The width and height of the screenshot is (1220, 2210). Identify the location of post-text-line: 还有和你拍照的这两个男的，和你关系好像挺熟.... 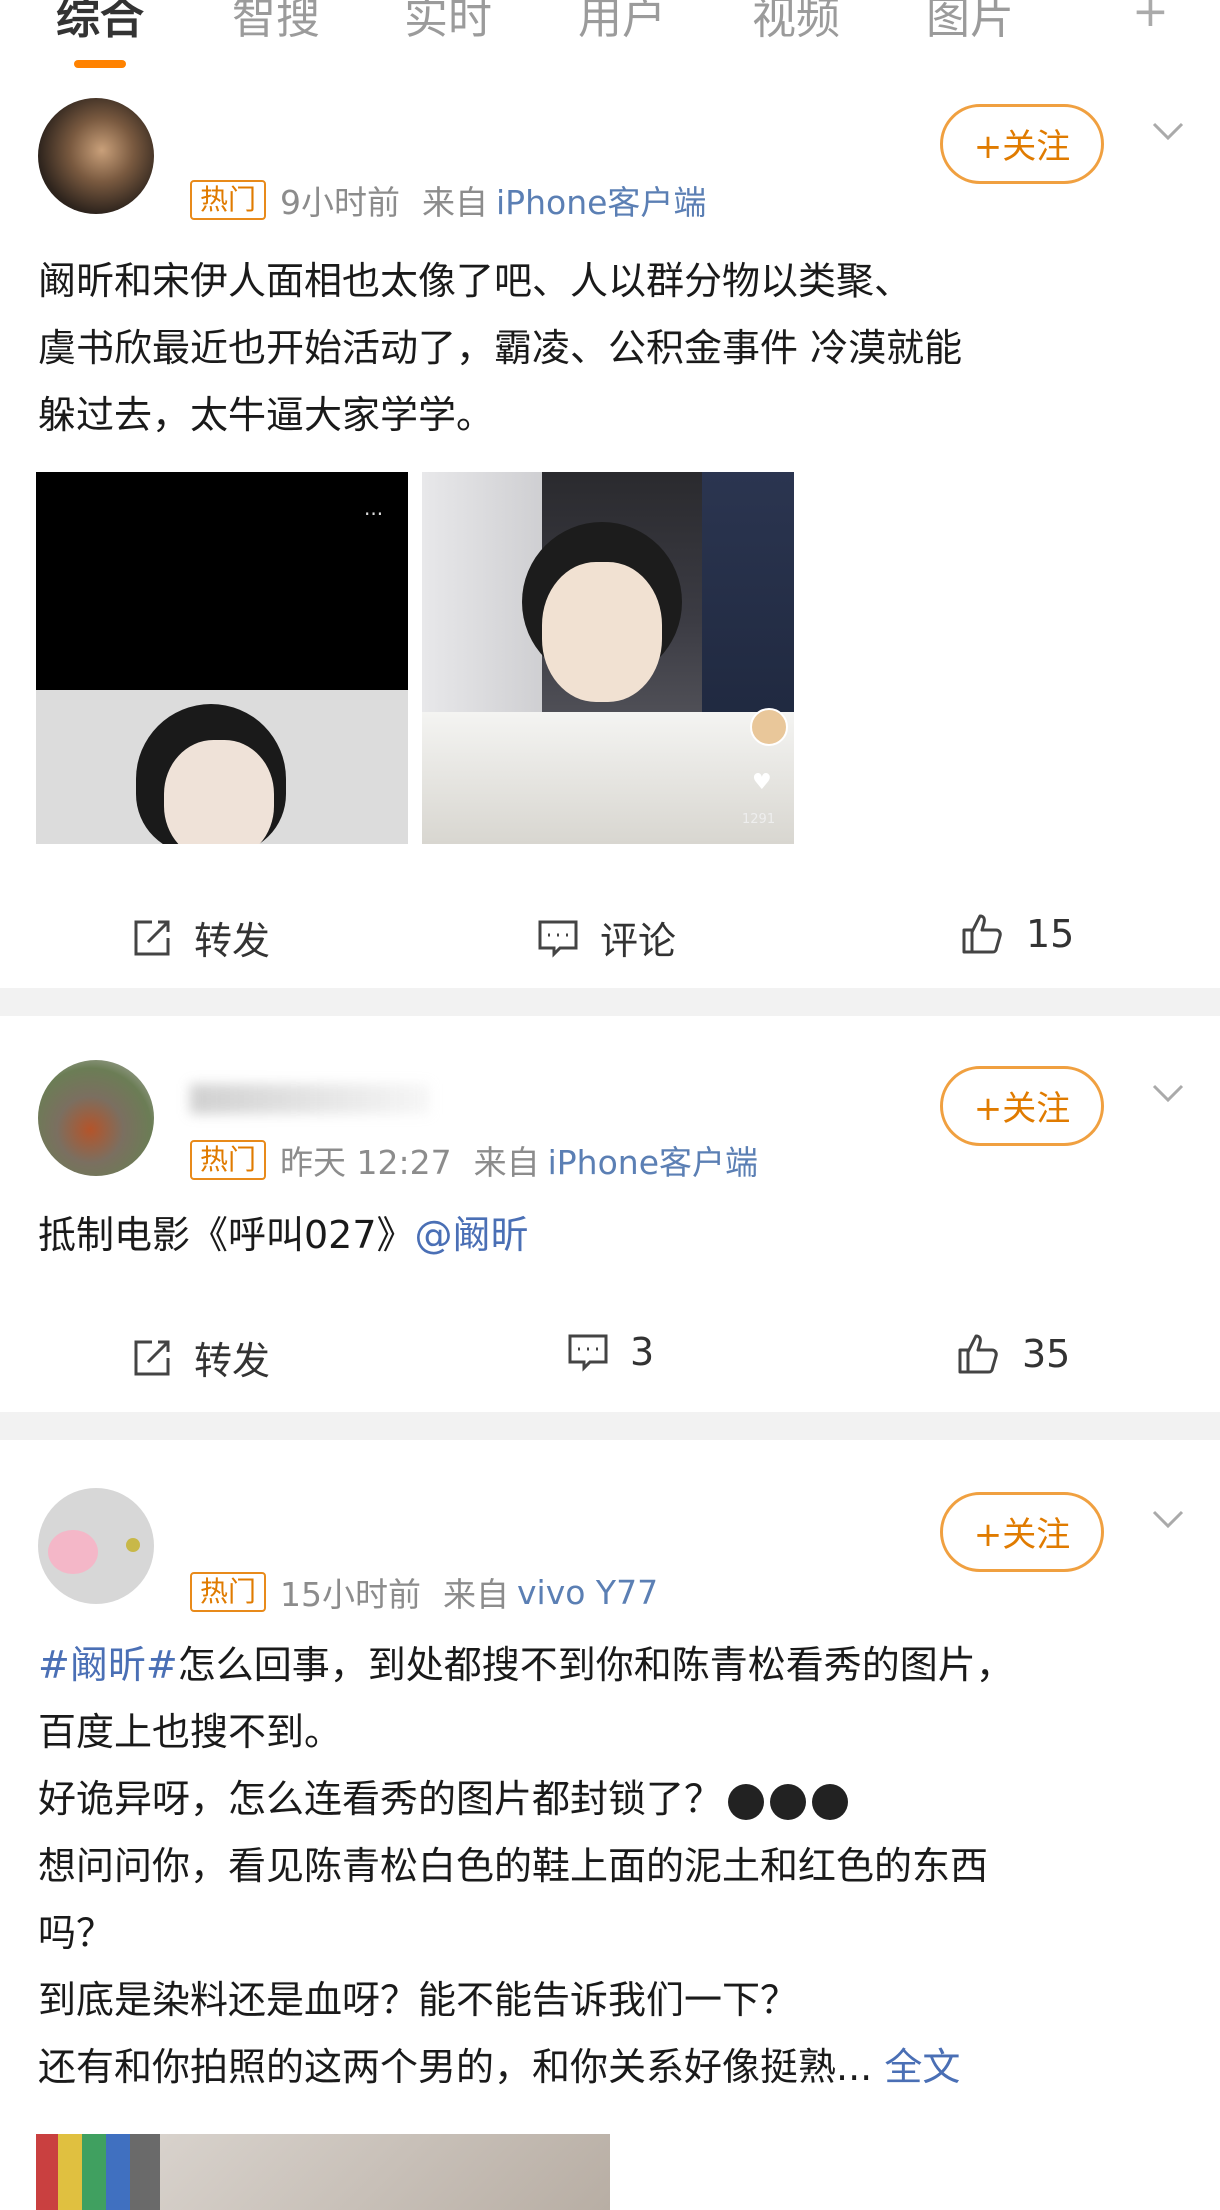
(455, 2067).